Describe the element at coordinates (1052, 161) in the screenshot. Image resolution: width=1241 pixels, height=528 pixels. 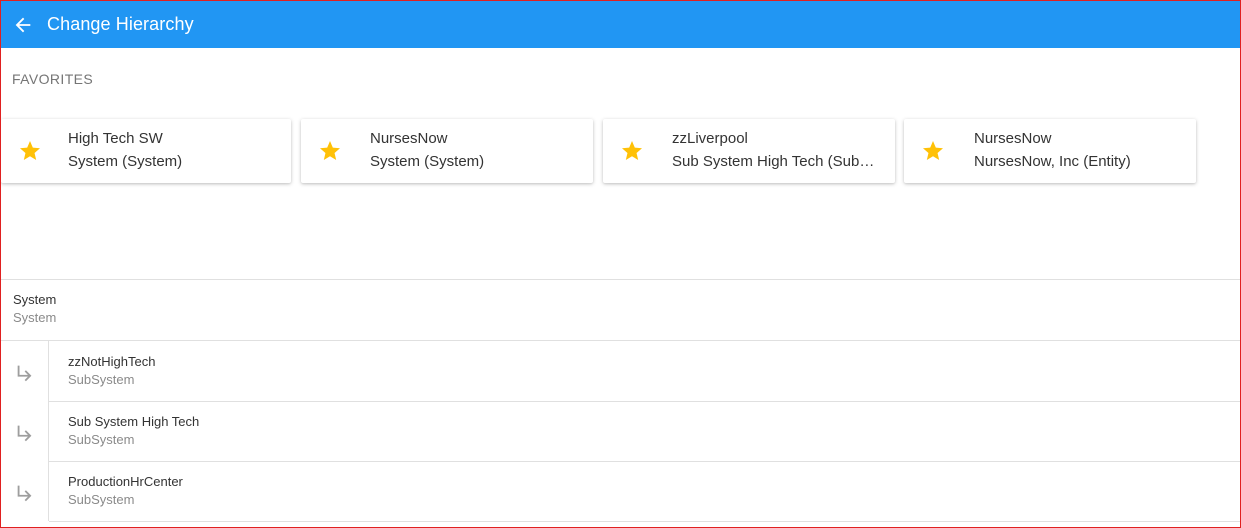
I see `favorite-subtitle: NursesNow, Inc (Entity)` at that location.